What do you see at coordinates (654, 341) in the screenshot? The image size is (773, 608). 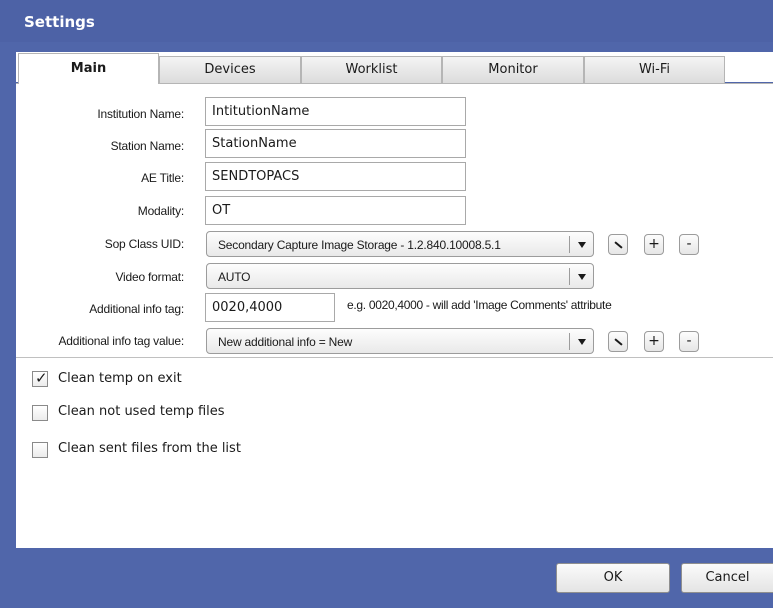 I see `add-info-tag-value-button: +` at bounding box center [654, 341].